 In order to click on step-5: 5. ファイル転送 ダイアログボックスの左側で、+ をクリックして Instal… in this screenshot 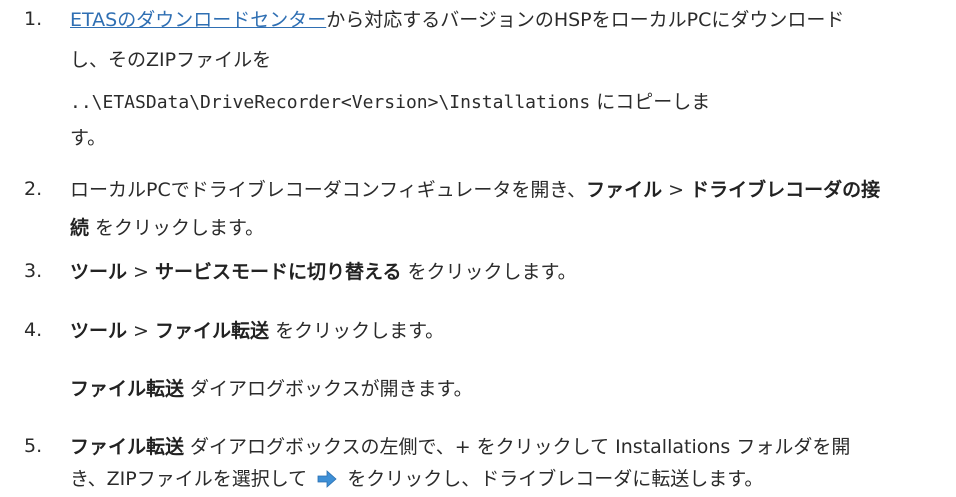, I will do `click(484, 466)`.